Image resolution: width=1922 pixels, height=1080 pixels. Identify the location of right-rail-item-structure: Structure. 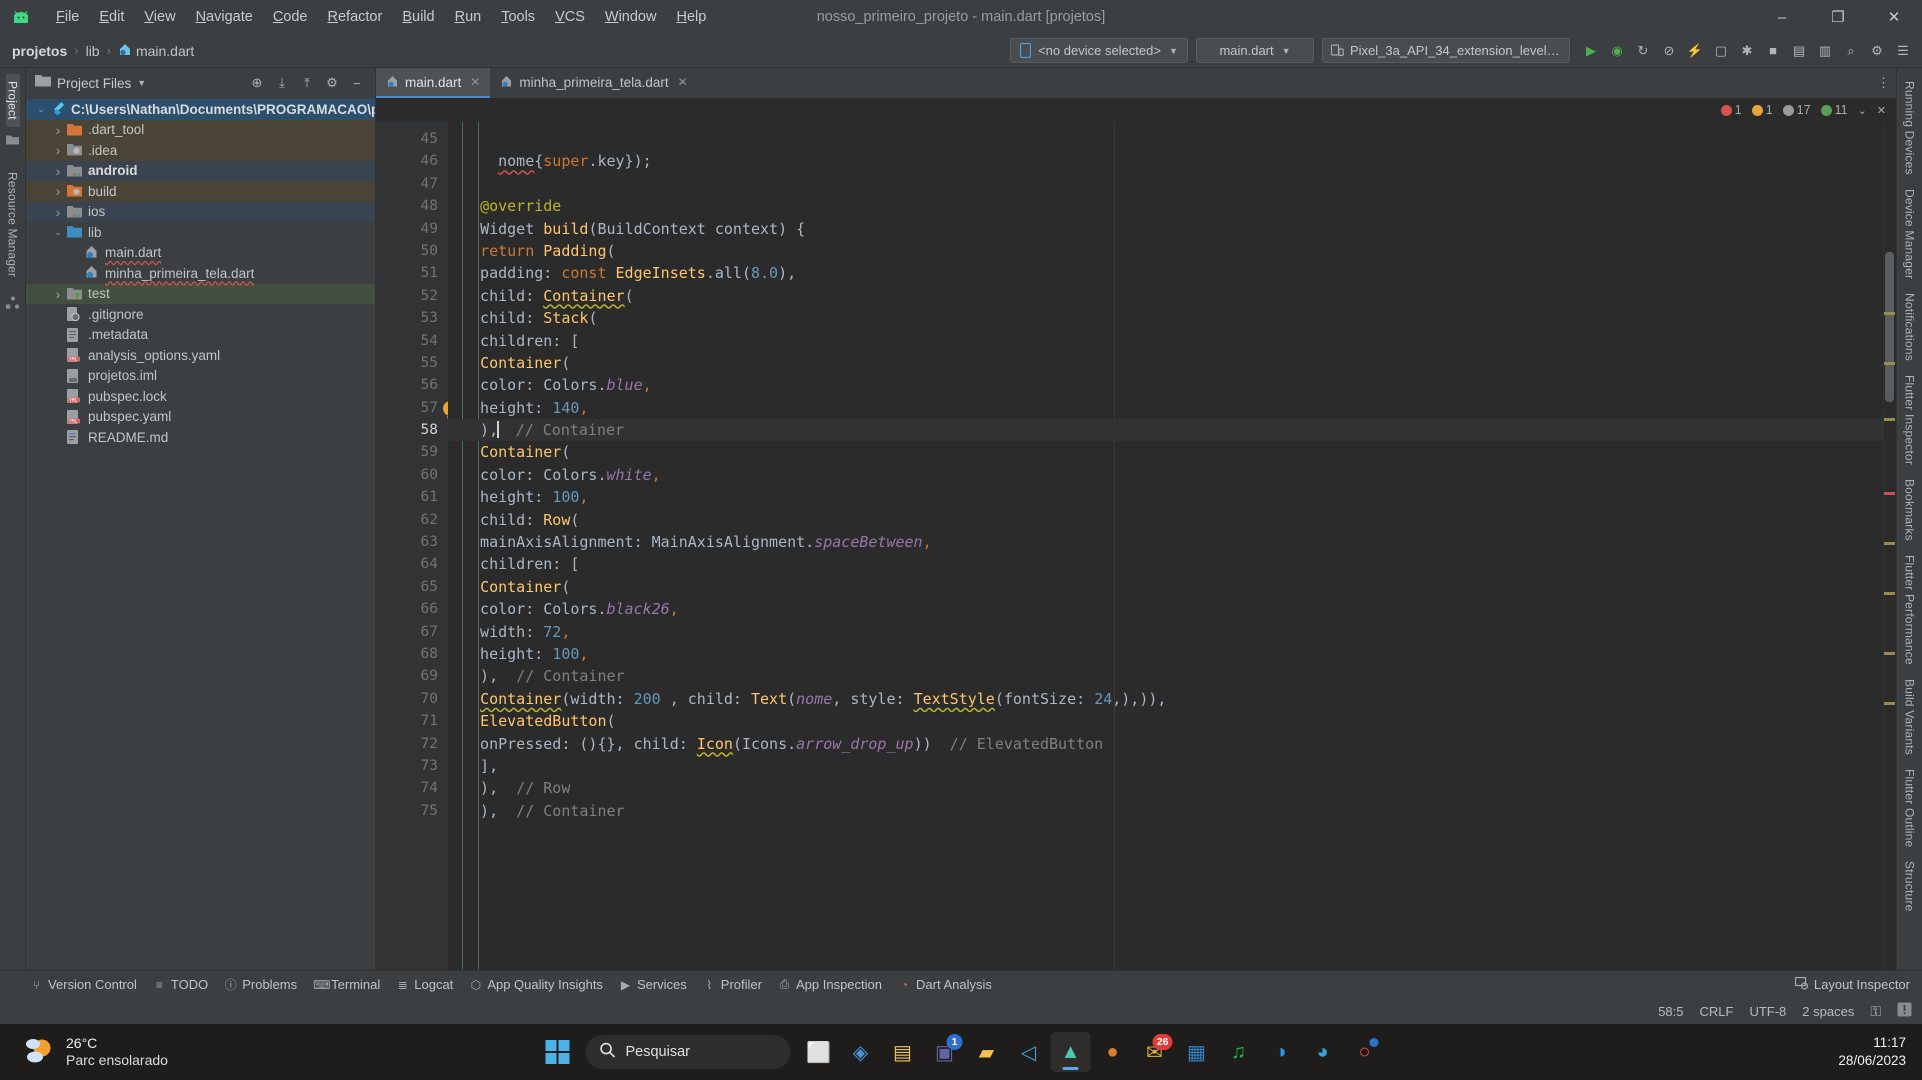
(1910, 886).